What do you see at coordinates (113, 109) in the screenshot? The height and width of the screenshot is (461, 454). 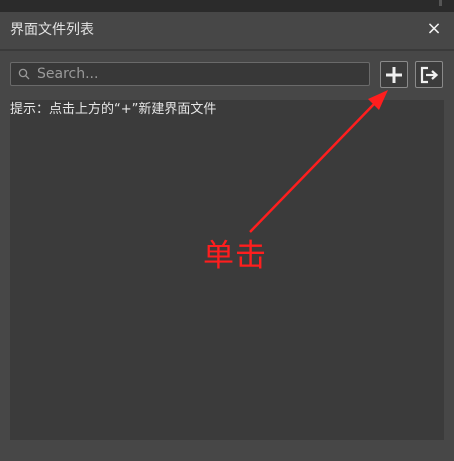 I see `empty-hint: 提示：点击上方的“+”新建界面文件` at bounding box center [113, 109].